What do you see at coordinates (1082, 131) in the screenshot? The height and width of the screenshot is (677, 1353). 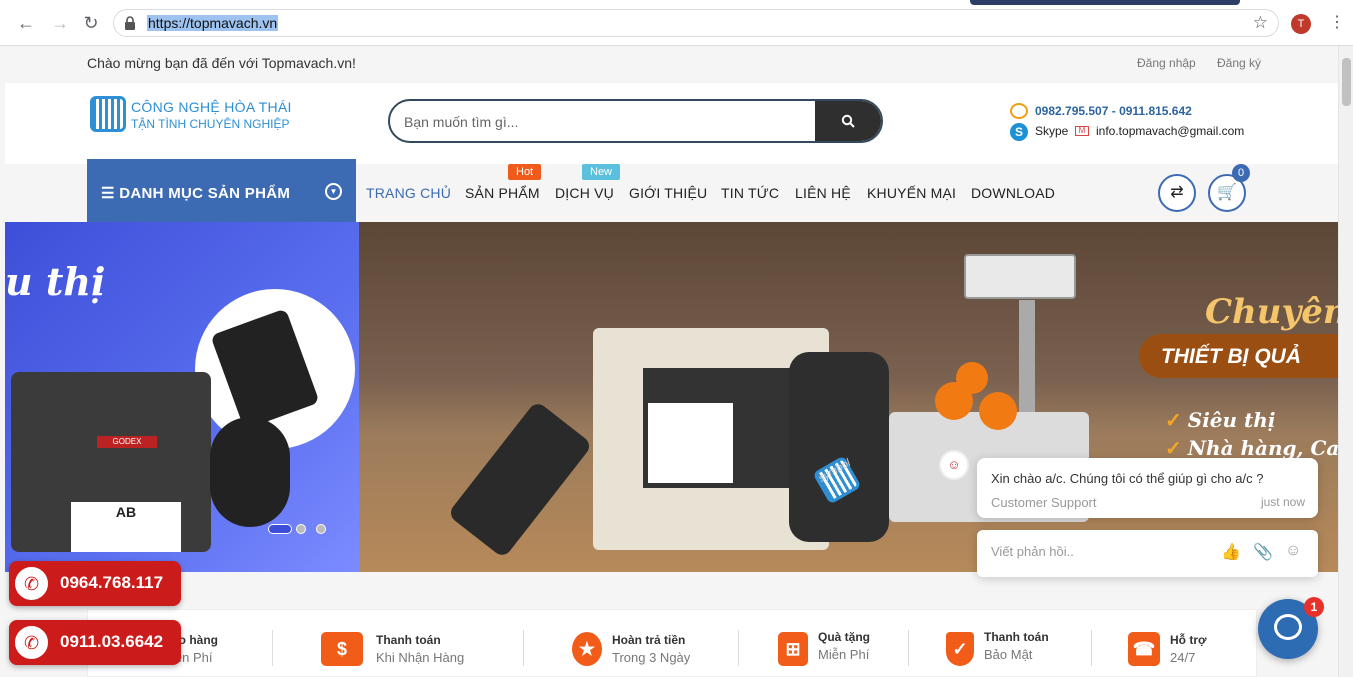 I see `mail-icon: M` at bounding box center [1082, 131].